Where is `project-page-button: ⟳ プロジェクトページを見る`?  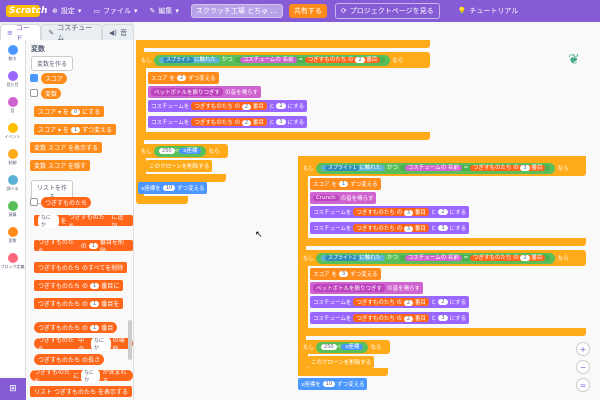 project-page-button: ⟳ プロジェクトページを見る is located at coordinates (387, 11).